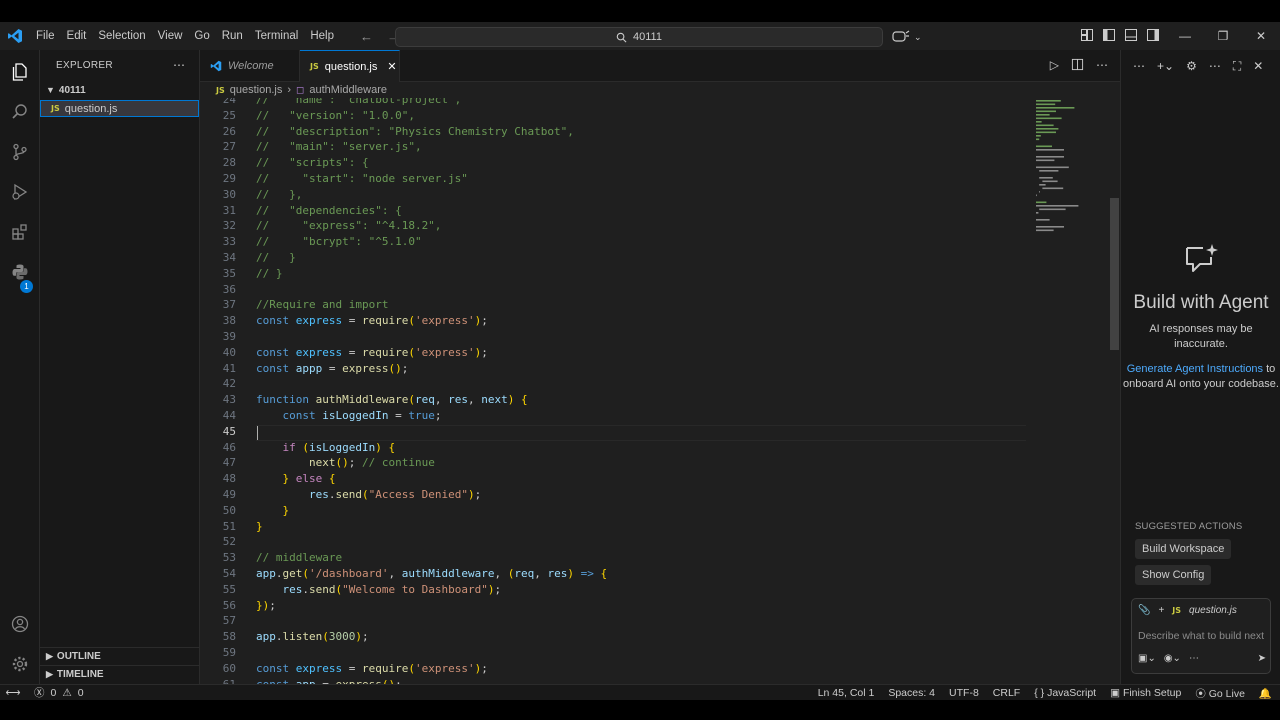 The height and width of the screenshot is (720, 1280). What do you see at coordinates (615, 322) in the screenshot?
I see `code-line: 38 const express = require('express');` at bounding box center [615, 322].